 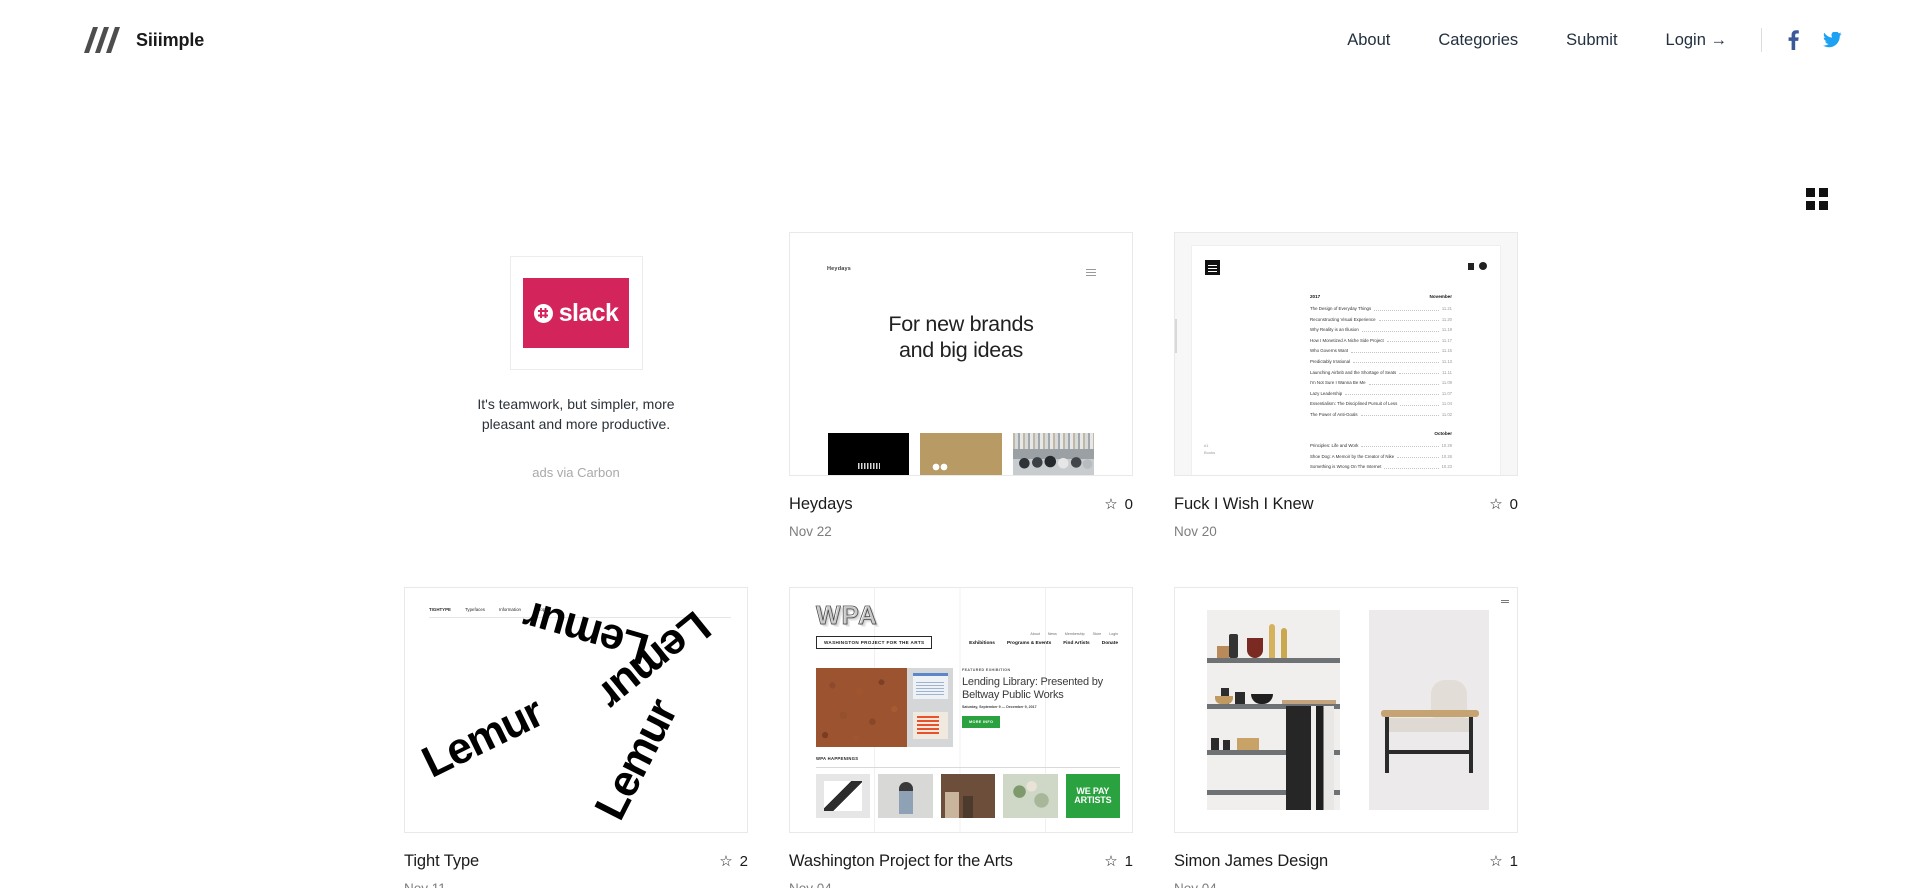 I want to click on facebook-icon, so click(x=1793, y=40).